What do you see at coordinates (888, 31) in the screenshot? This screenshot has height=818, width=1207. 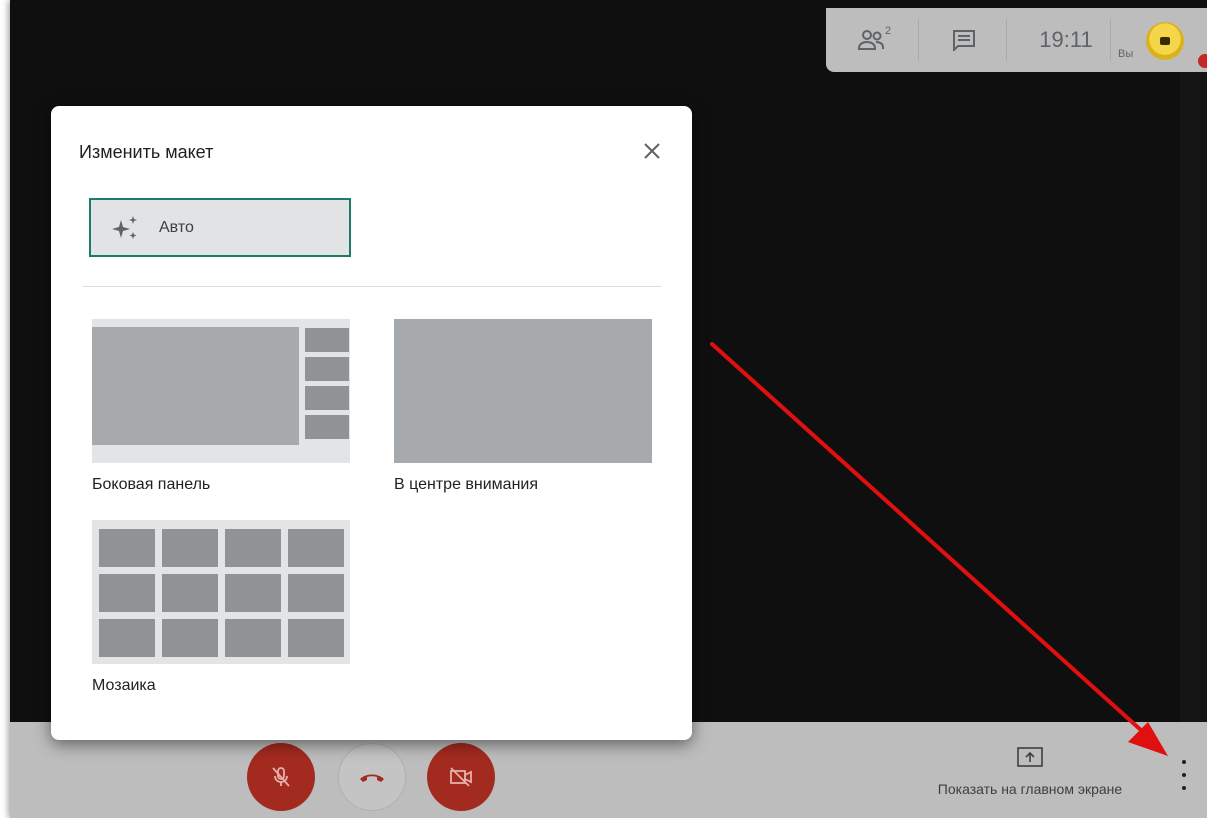 I see `participants-count: 2` at bounding box center [888, 31].